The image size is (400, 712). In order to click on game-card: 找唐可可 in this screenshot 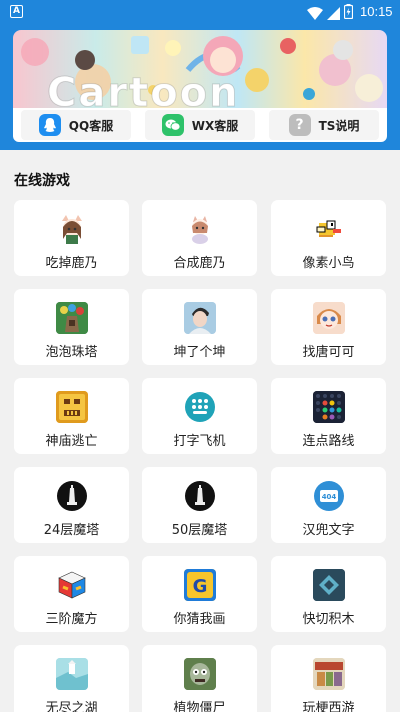, I will do `click(328, 327)`.